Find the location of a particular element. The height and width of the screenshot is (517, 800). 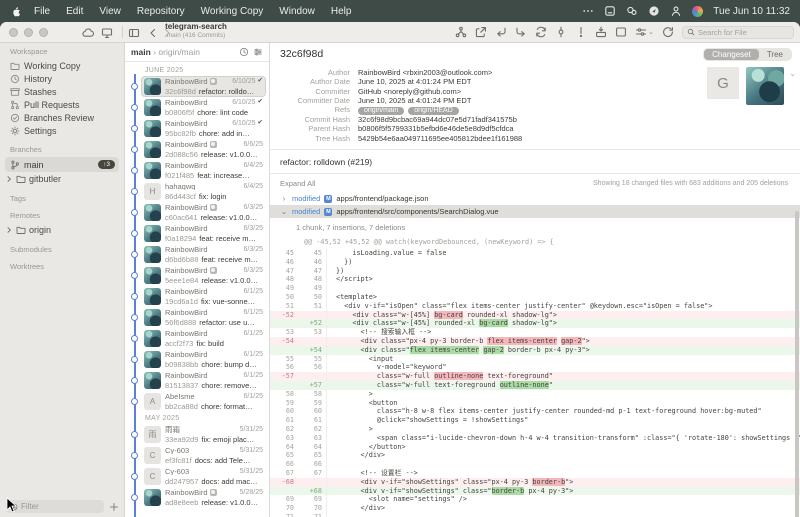

metadata-label: Author is located at coordinates (338, 72).